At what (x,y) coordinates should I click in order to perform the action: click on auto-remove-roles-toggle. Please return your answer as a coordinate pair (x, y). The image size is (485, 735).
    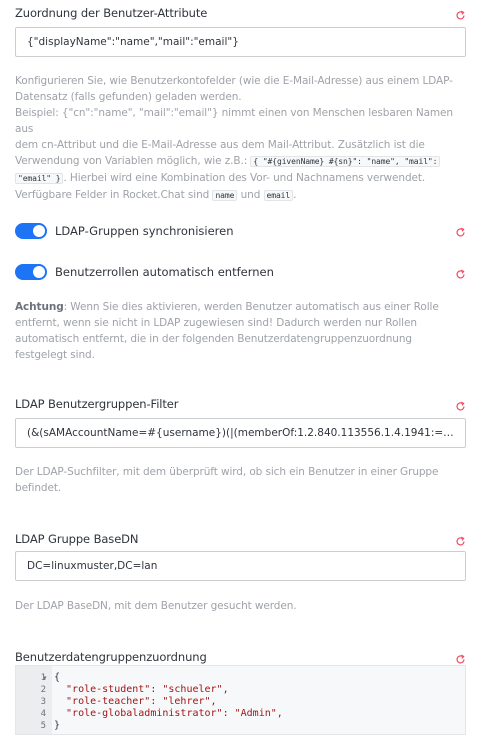
    Looking at the image, I should click on (31, 272).